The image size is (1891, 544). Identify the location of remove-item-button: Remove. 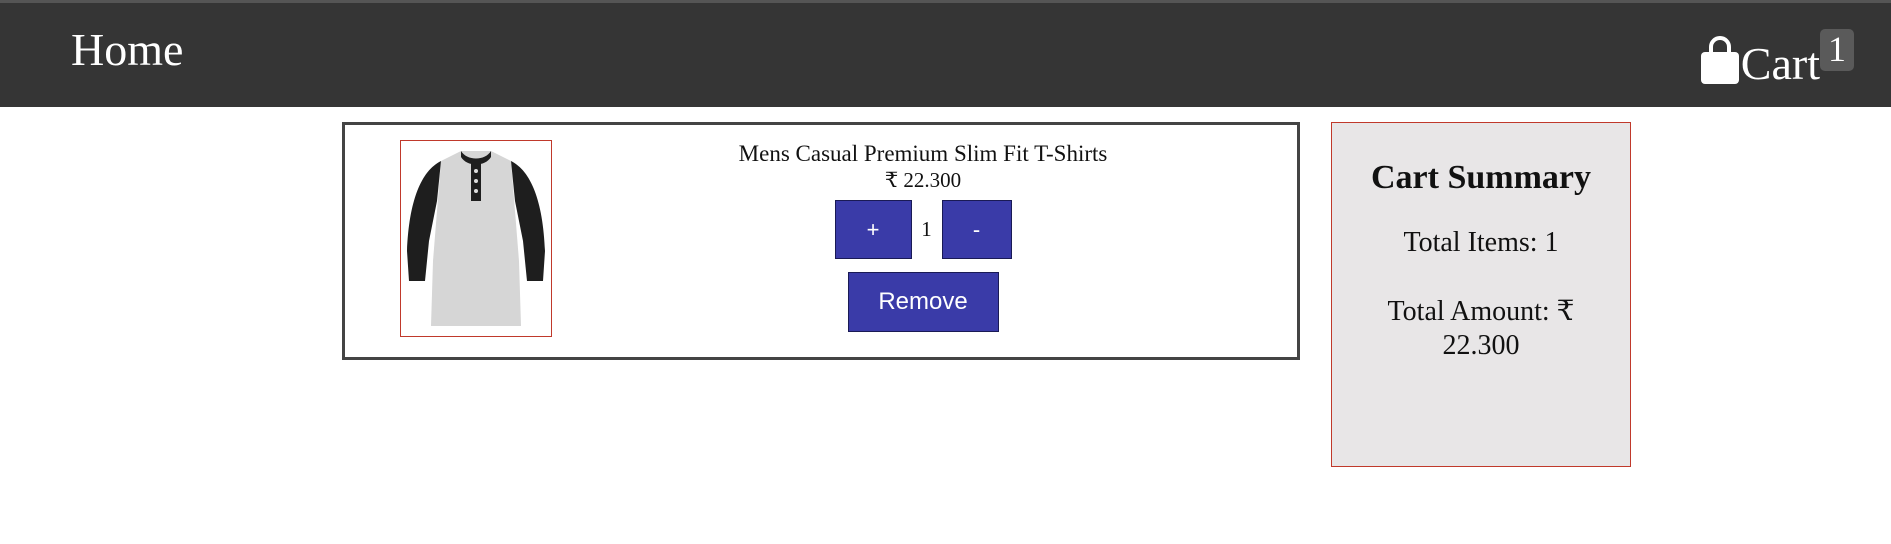
(923, 302).